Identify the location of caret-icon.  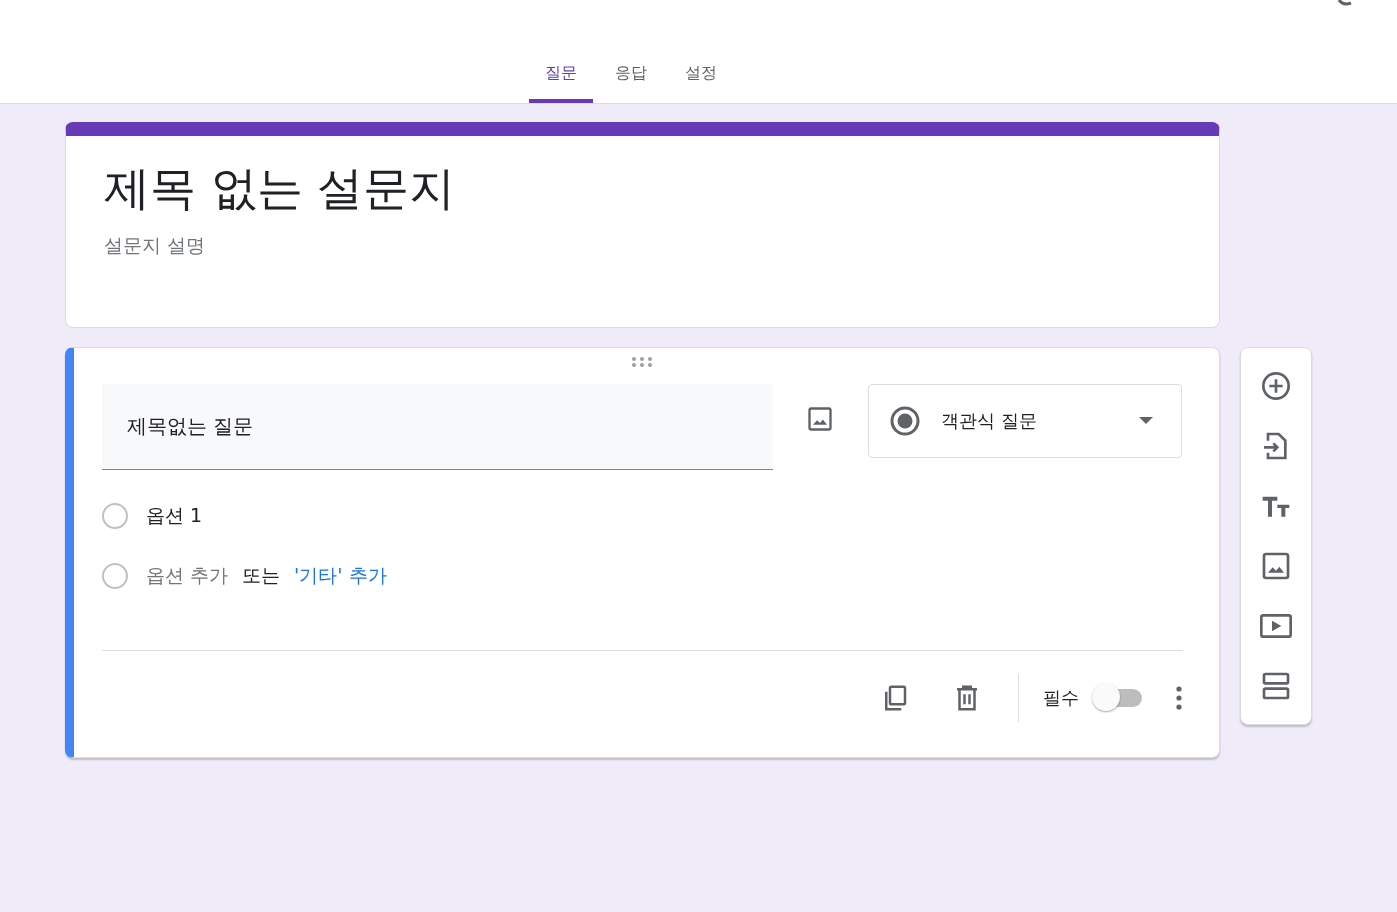
(1146, 421).